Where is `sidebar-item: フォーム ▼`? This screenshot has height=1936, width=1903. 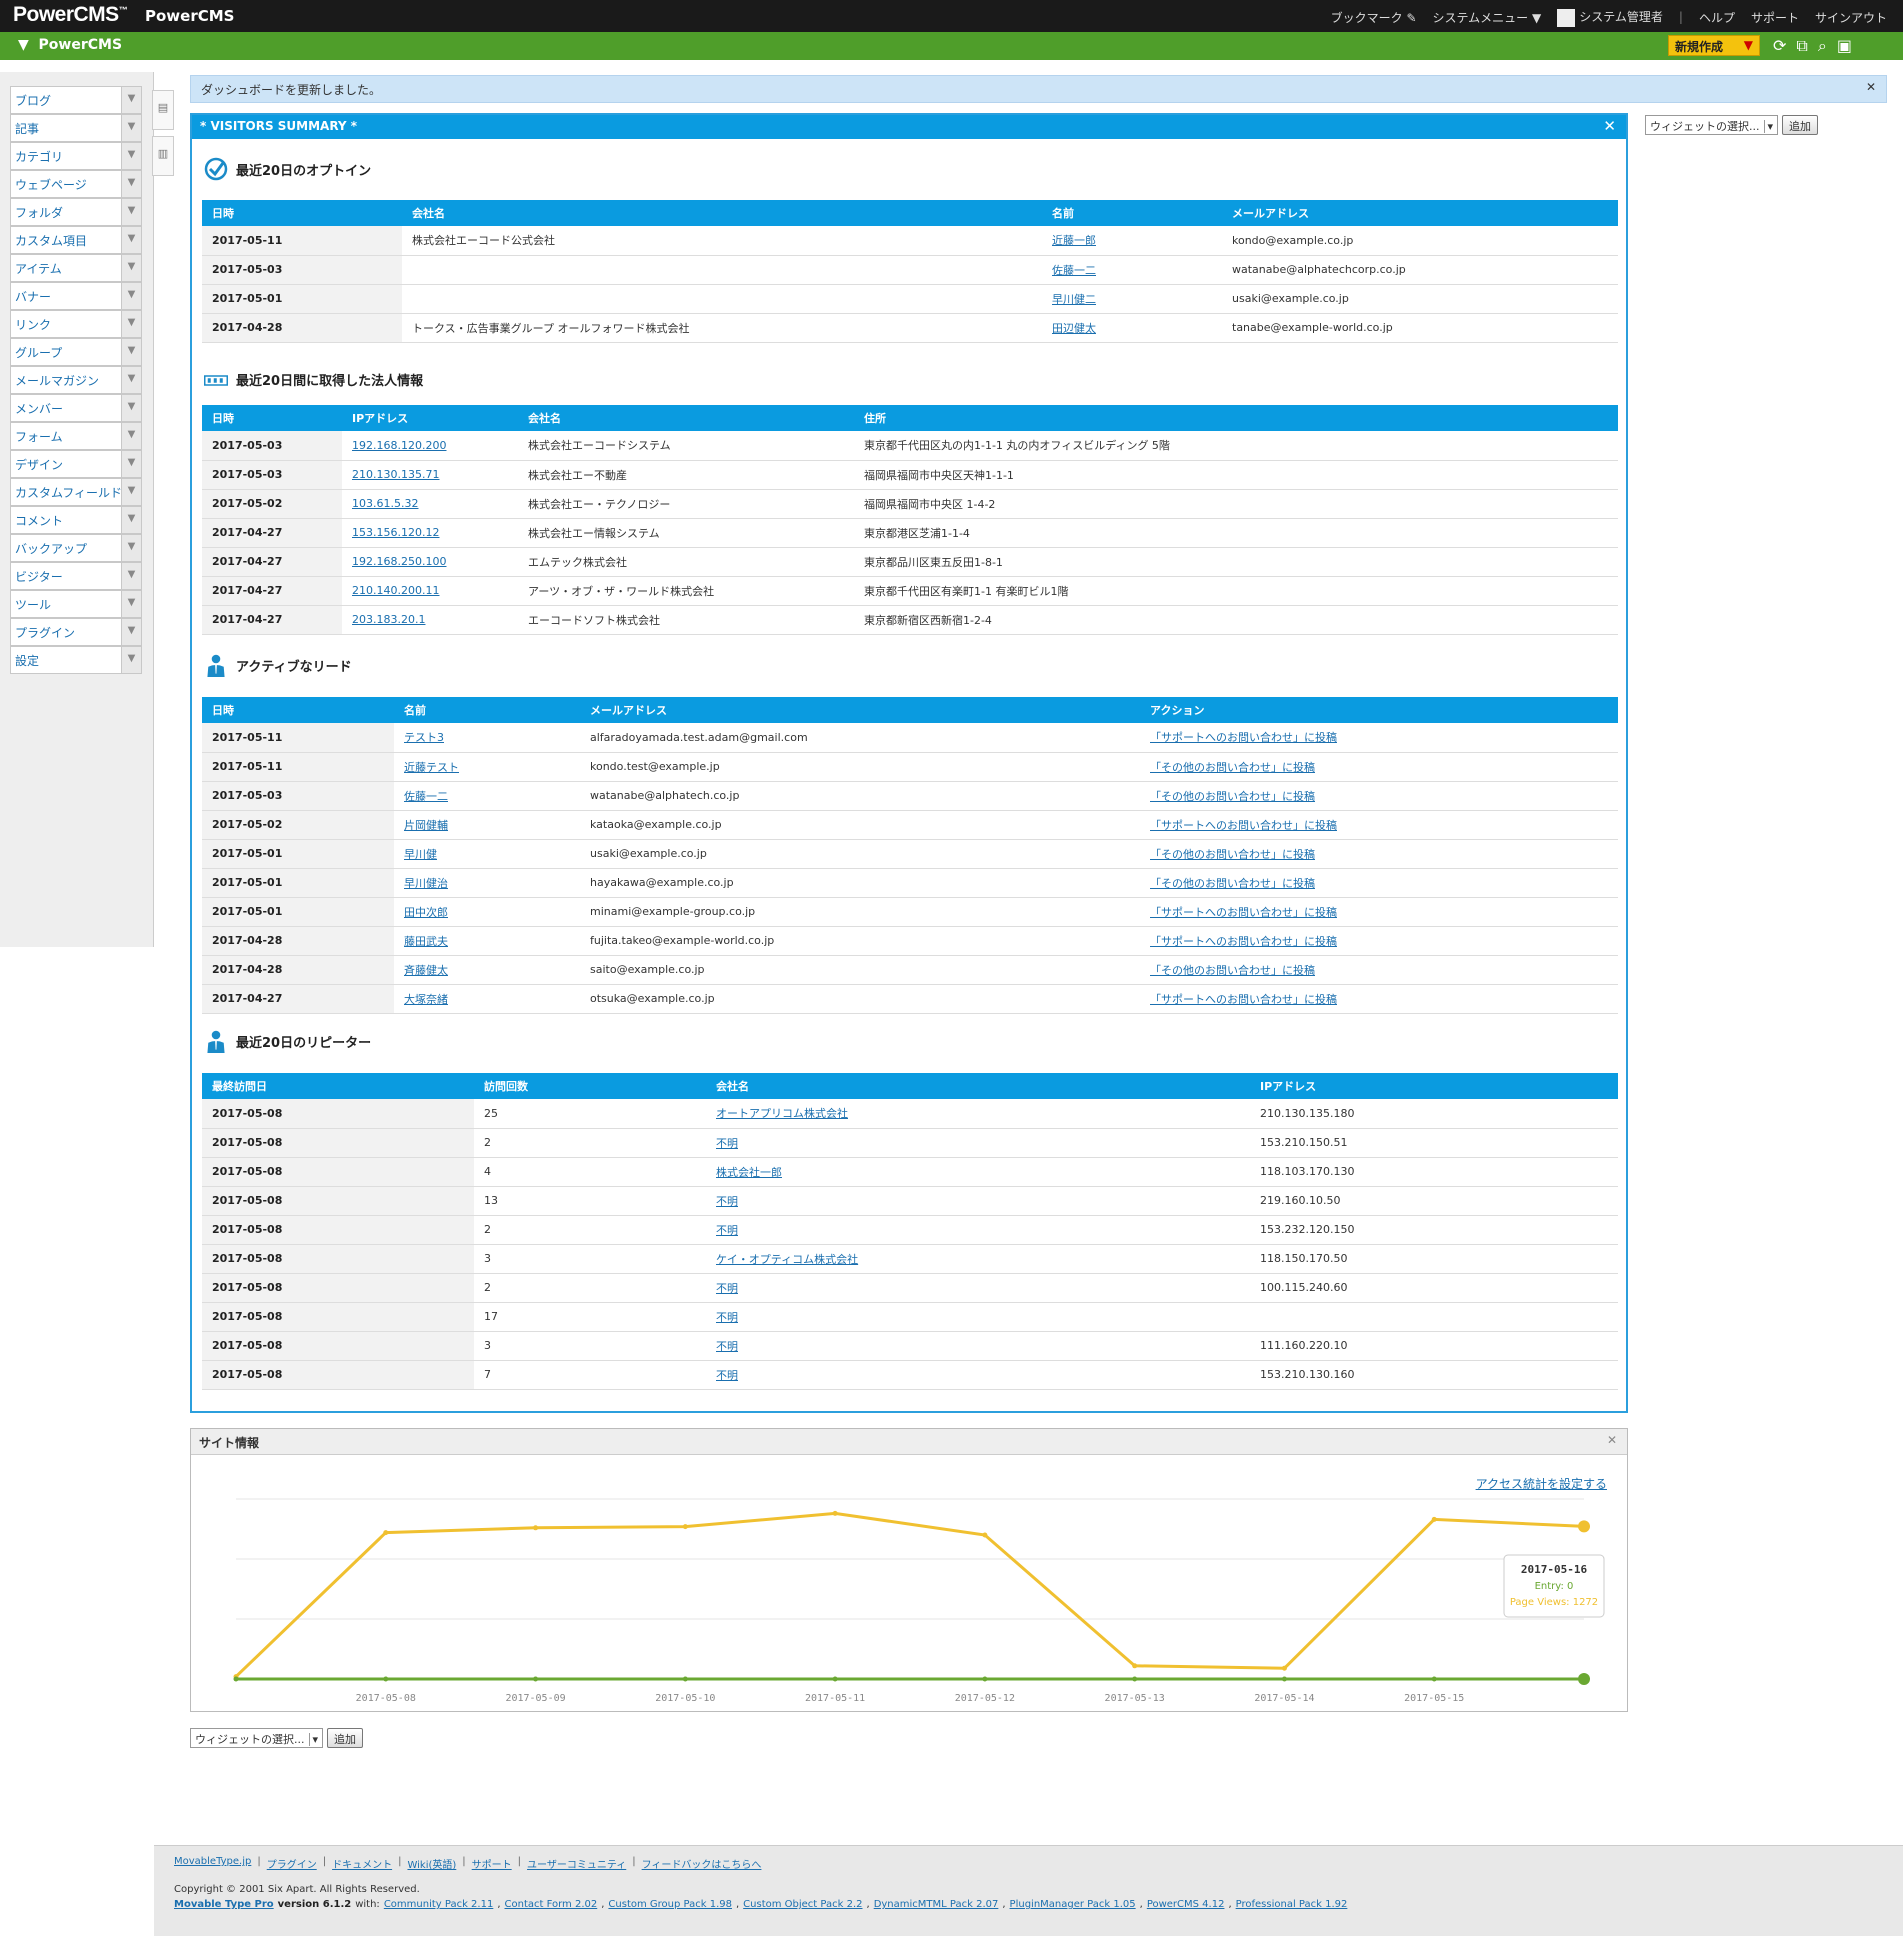
sidebar-item: フォーム ▼ is located at coordinates (76, 436).